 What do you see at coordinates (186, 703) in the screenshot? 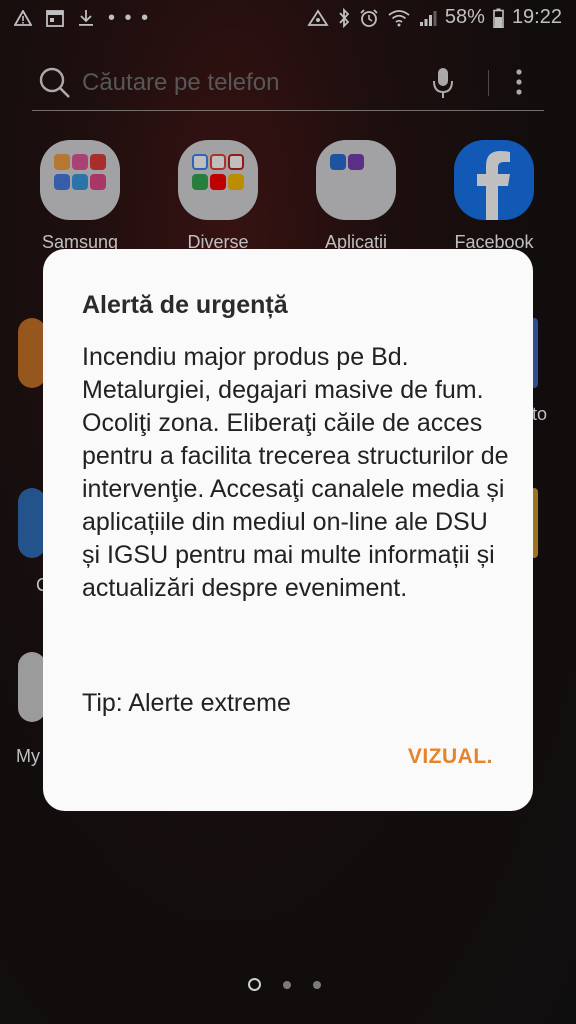
I see `alert-type: Tip: Alerte extreme` at bounding box center [186, 703].